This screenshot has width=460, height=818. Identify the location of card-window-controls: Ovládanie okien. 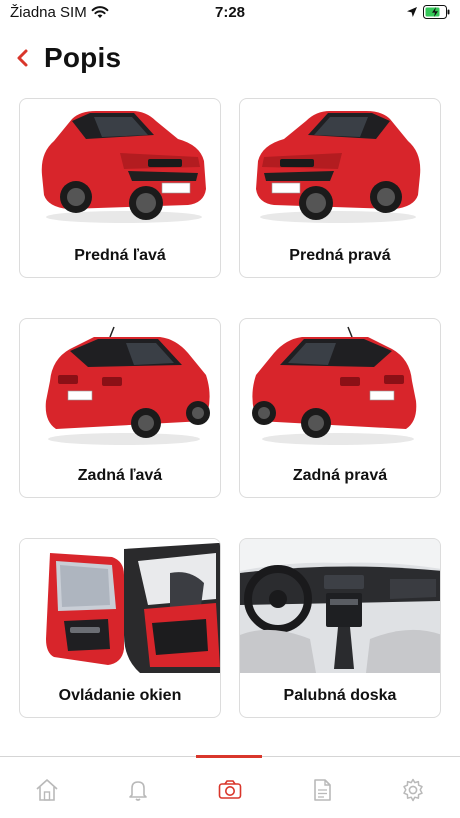
(120, 628).